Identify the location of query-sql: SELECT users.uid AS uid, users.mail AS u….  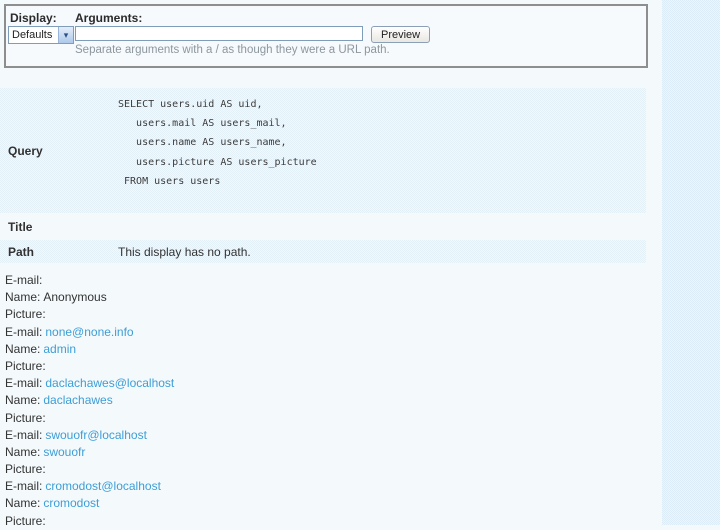
(217, 143).